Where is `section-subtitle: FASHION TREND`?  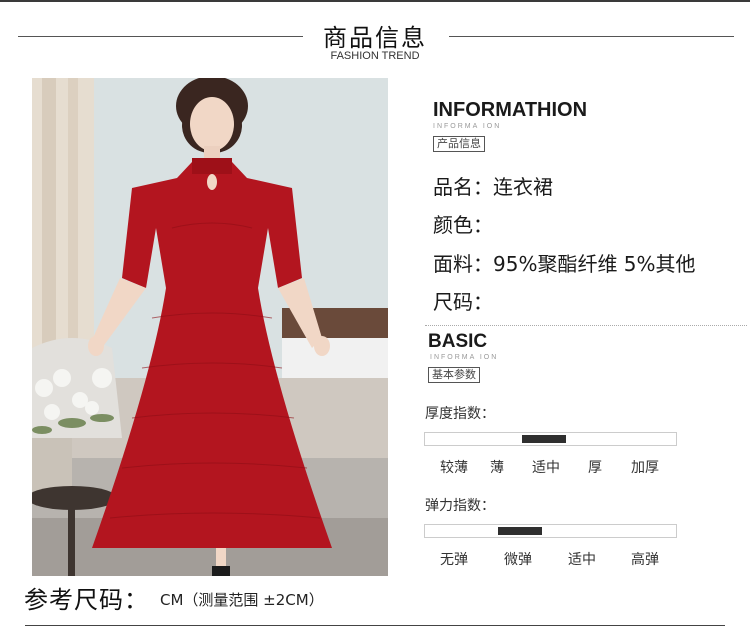
section-subtitle: FASHION TREND is located at coordinates (375, 56).